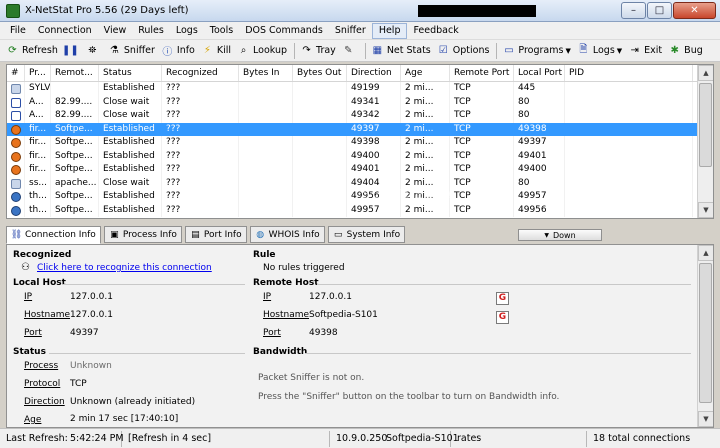 The image size is (720, 448). I want to click on minimize-button: –, so click(633, 10).